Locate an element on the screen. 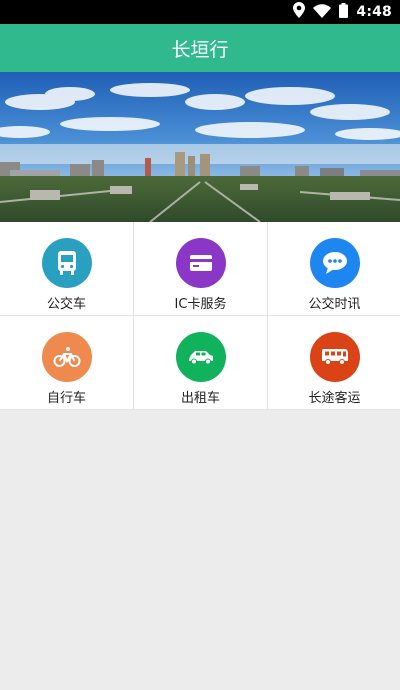 The width and height of the screenshot is (400, 690). menu-item-label: 公交车 is located at coordinates (66, 304).